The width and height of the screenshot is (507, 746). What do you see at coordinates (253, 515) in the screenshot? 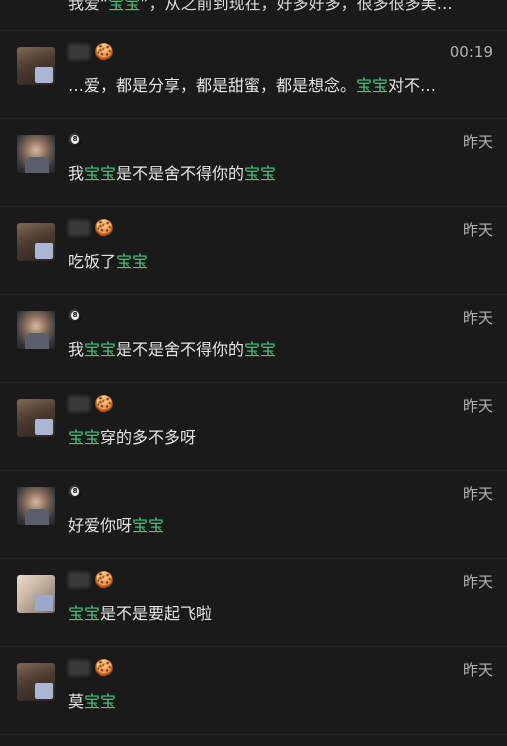
I see `chat-list-item: 昨天好爱你呀宝宝` at bounding box center [253, 515].